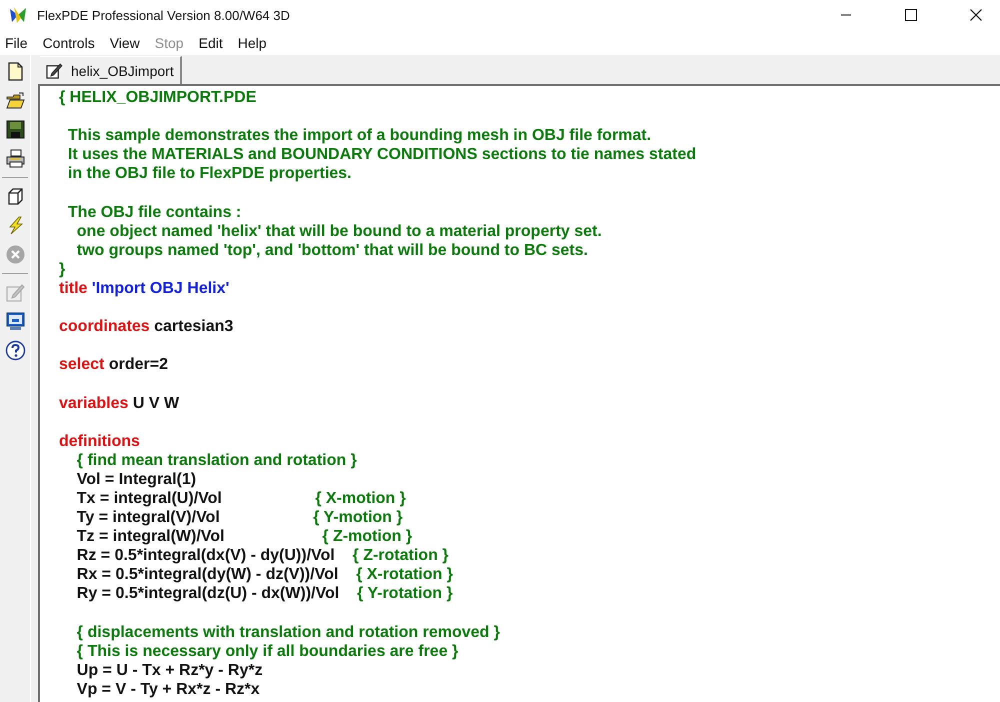 This screenshot has width=1000, height=702. I want to click on code-comment: The OBJ file contains :, so click(154, 212).